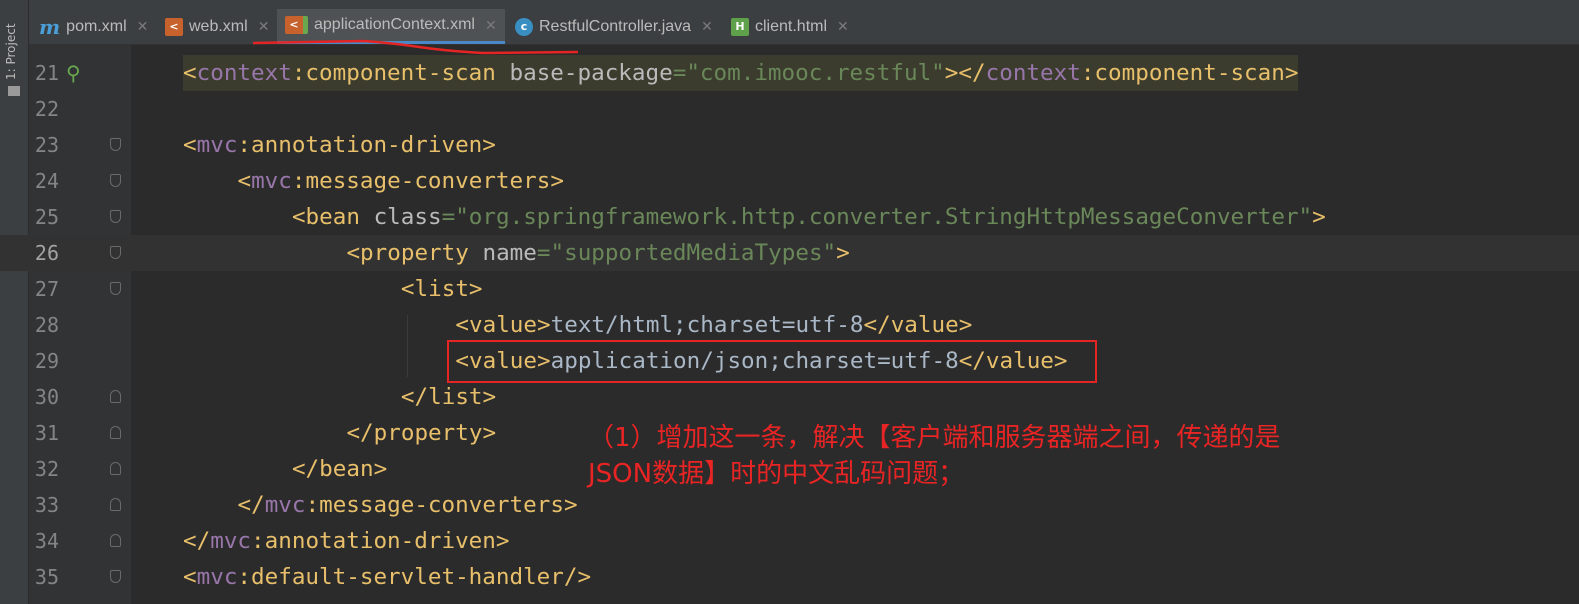 This screenshot has width=1579, height=604. What do you see at coordinates (524, 26) in the screenshot?
I see `java-class-icon: c` at bounding box center [524, 26].